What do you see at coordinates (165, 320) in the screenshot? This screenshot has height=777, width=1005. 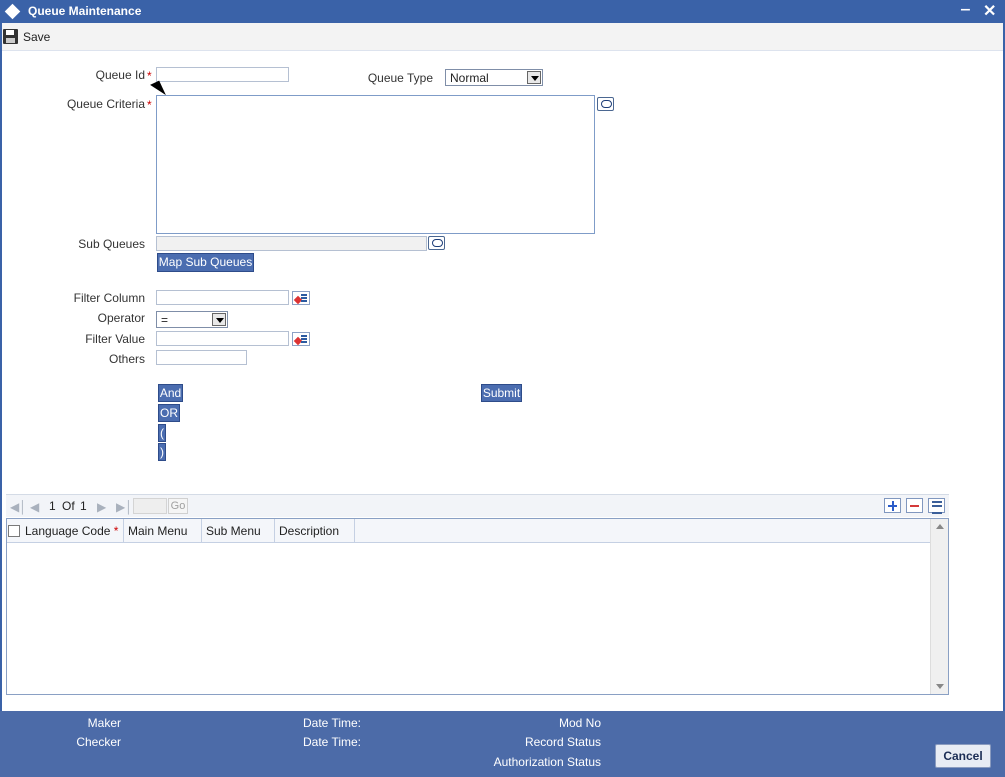 I see `operator-value: =` at bounding box center [165, 320].